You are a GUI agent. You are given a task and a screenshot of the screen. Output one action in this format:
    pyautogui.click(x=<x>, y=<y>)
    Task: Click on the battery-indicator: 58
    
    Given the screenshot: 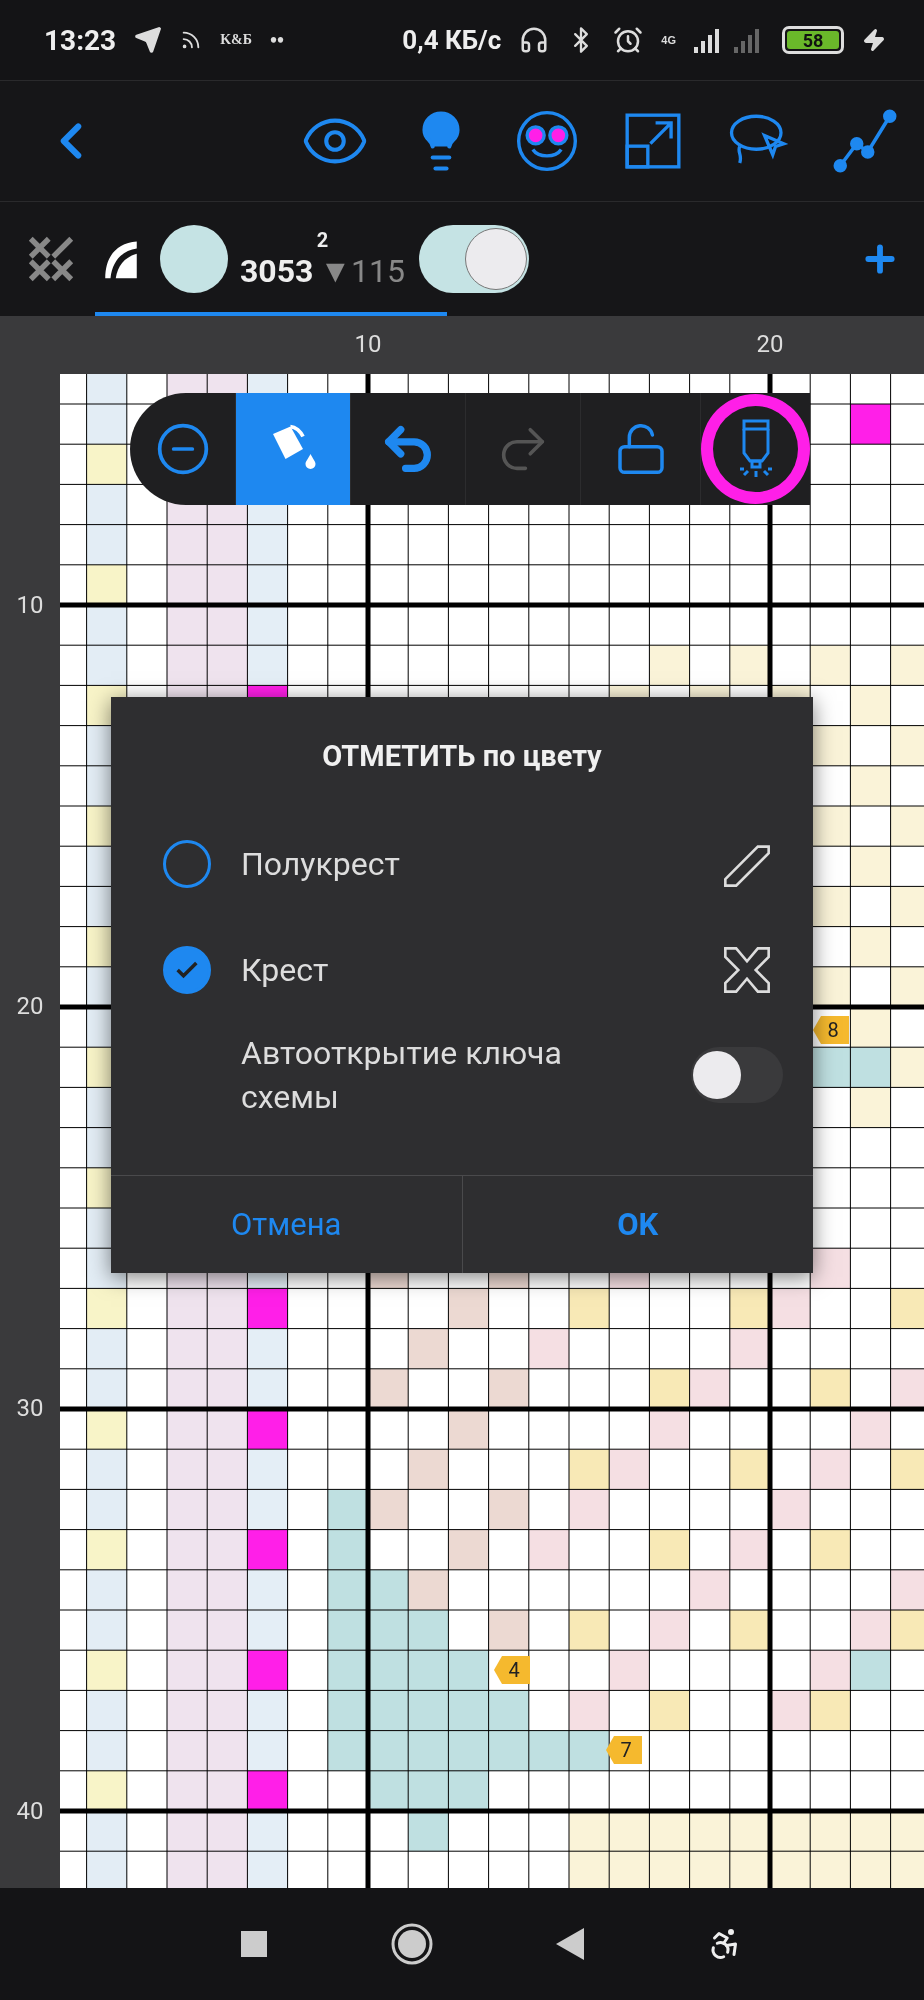 What is the action you would take?
    pyautogui.click(x=813, y=40)
    